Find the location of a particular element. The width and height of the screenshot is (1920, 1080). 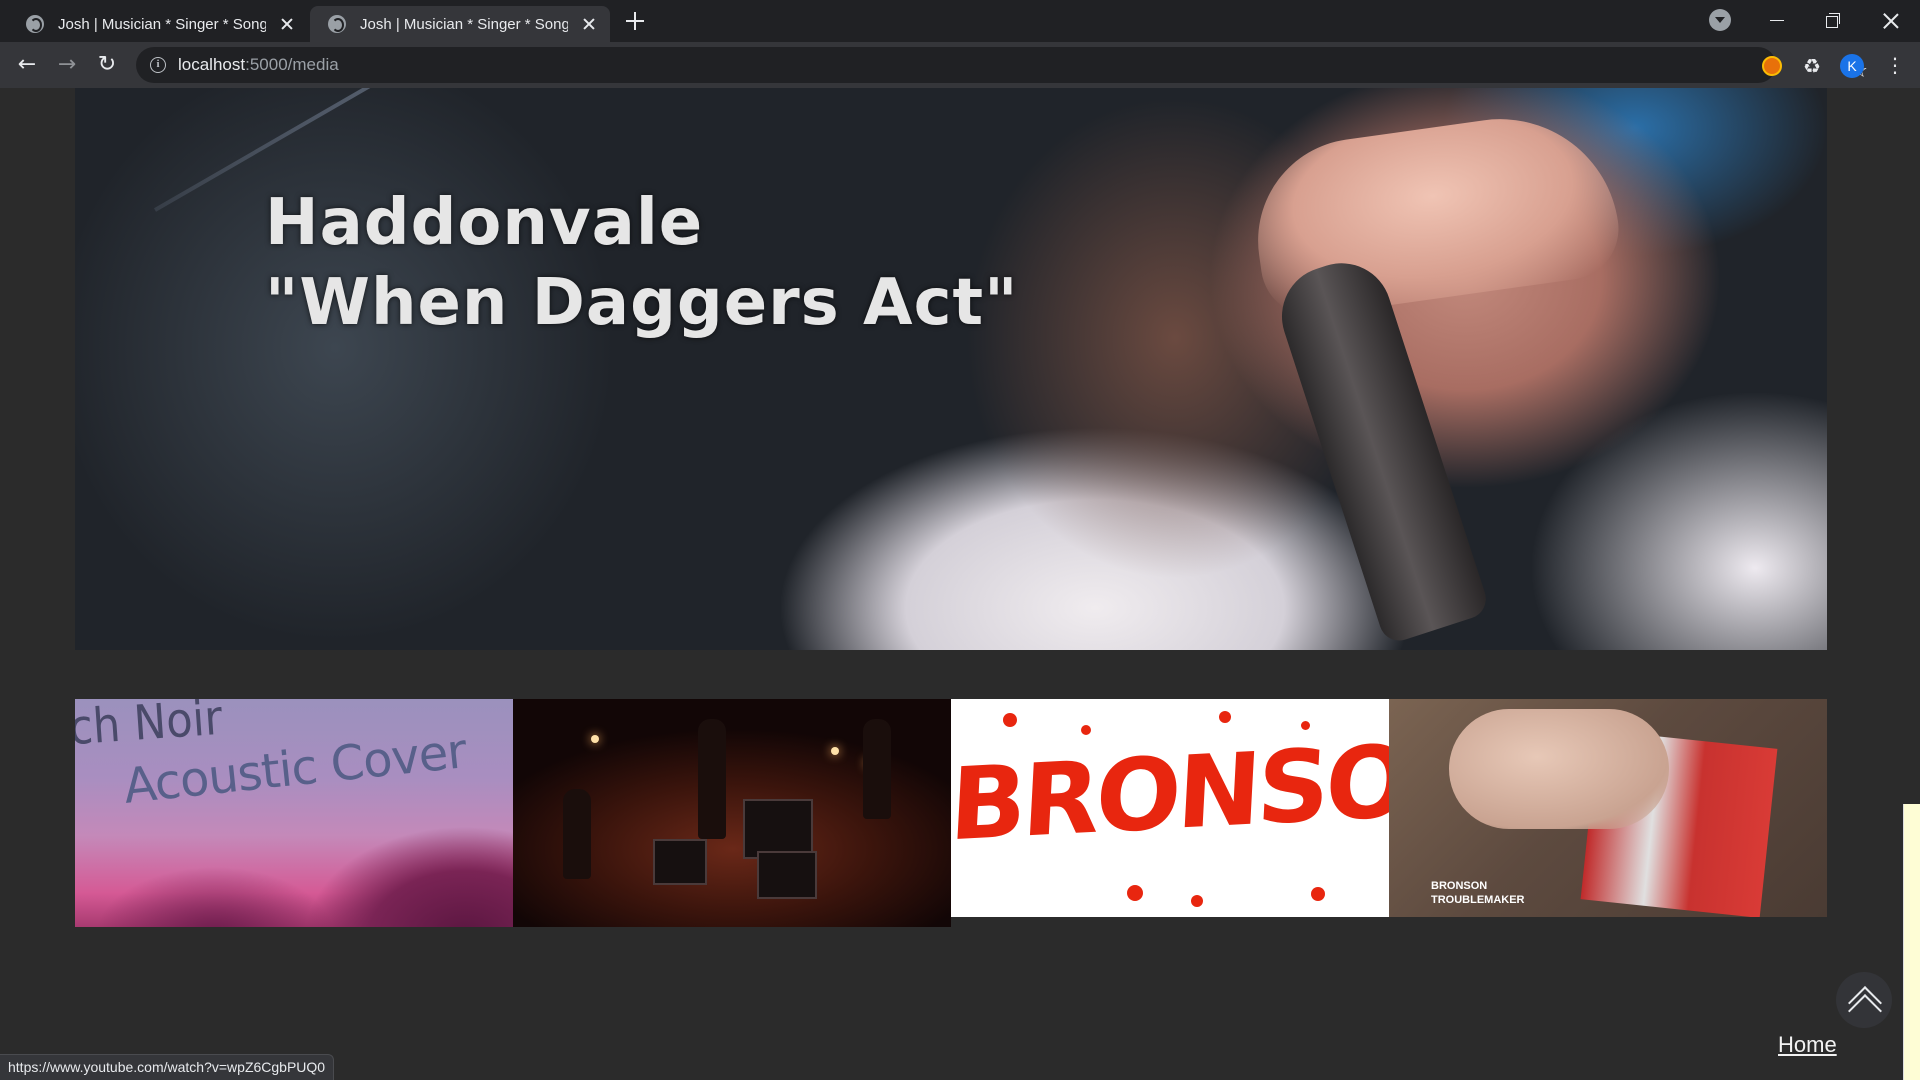

video-thumb-bronson-logo: BRONSON is located at coordinates (1170, 808).